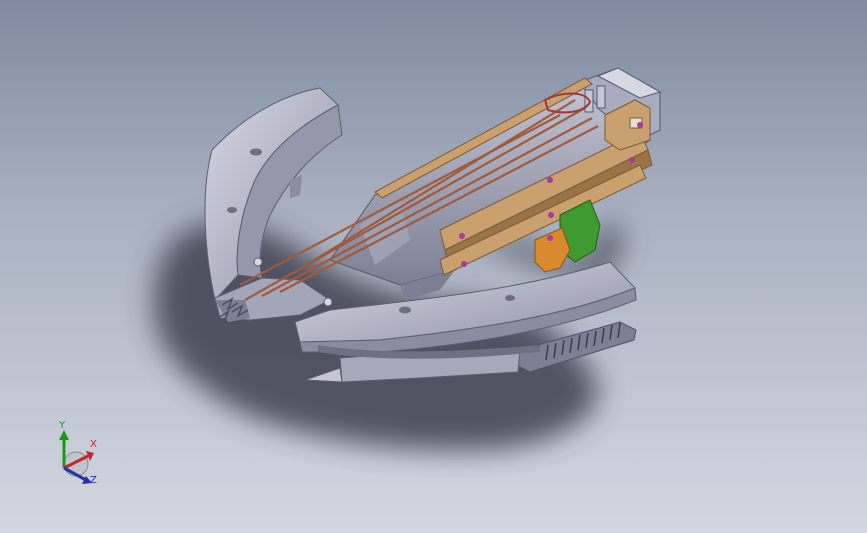  What do you see at coordinates (62, 425) in the screenshot?
I see `y-axis-label: Y` at bounding box center [62, 425].